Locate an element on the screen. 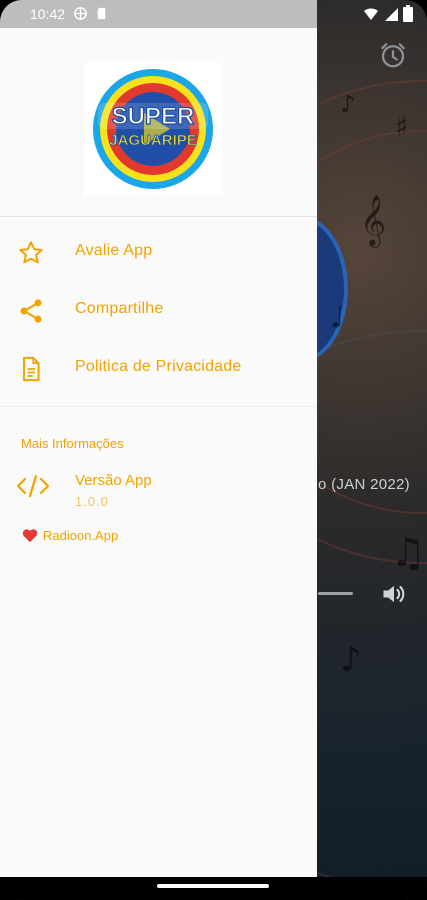  share-icon is located at coordinates (31, 311).